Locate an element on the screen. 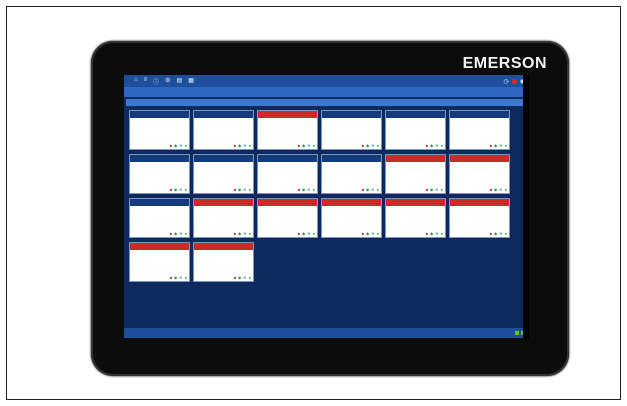 The height and width of the screenshot is (406, 627). brand-logo: EMERSON is located at coordinates (504, 63).